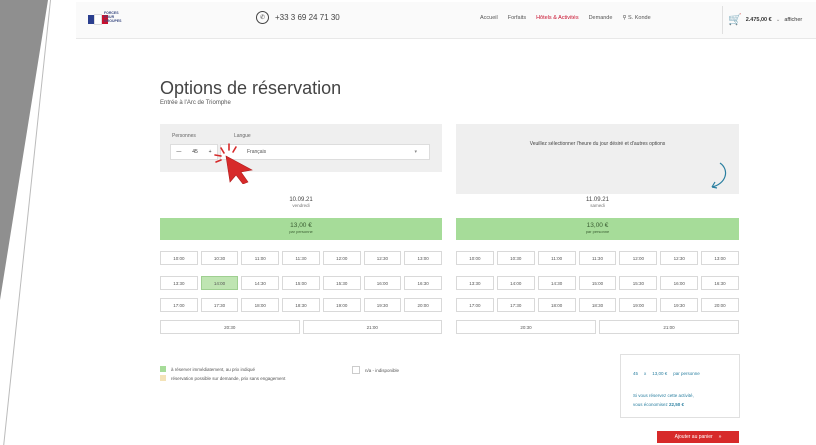 This screenshot has height=445, width=816. Describe the element at coordinates (24, 150) in the screenshot. I see `decorative-shape` at that location.